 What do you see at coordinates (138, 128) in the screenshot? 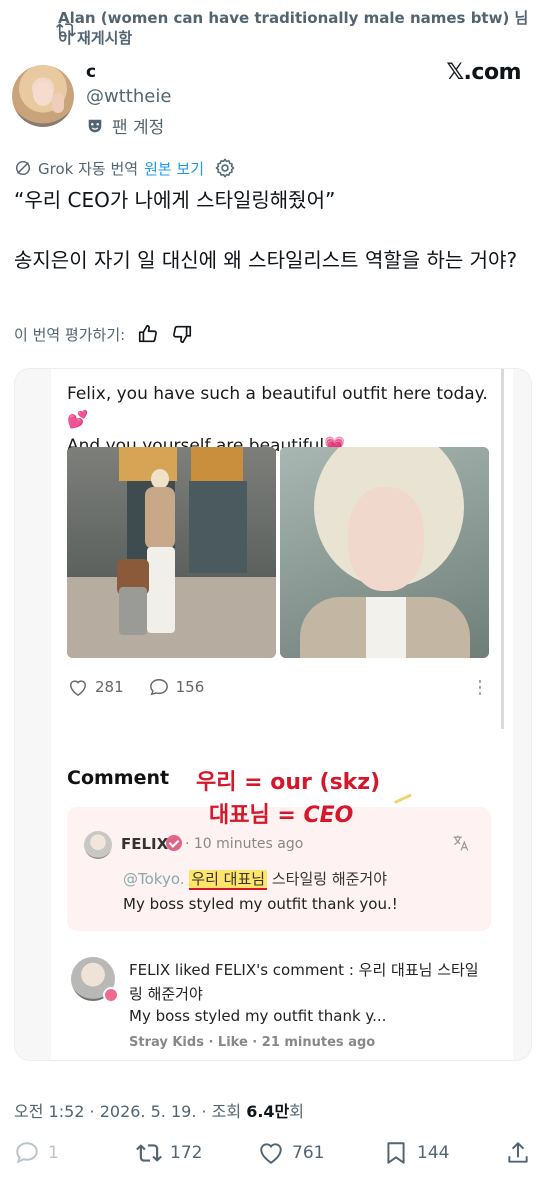
I see `account-type-label: 팬 계정` at bounding box center [138, 128].